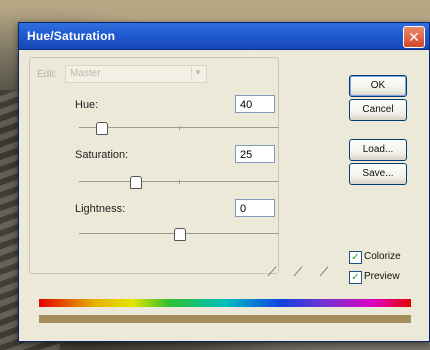 This screenshot has height=350, width=430. Describe the element at coordinates (255, 154) in the screenshot. I see `saturation-input: 25` at that location.